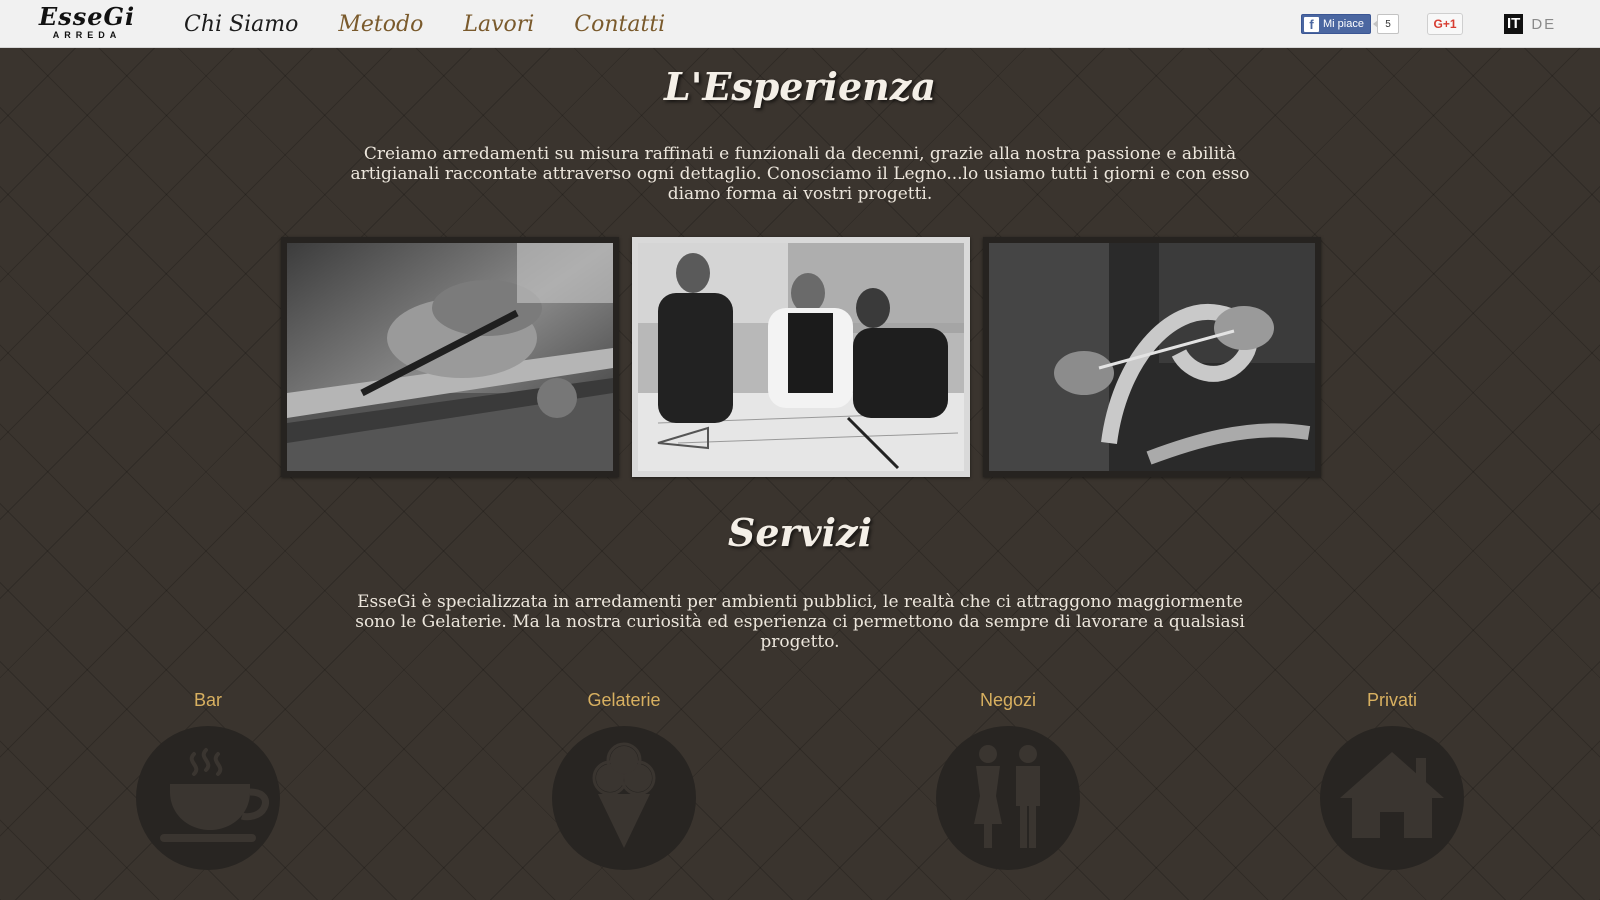 Image resolution: width=1600 pixels, height=900 pixels. I want to click on photo-team-blueprints, so click(801, 357).